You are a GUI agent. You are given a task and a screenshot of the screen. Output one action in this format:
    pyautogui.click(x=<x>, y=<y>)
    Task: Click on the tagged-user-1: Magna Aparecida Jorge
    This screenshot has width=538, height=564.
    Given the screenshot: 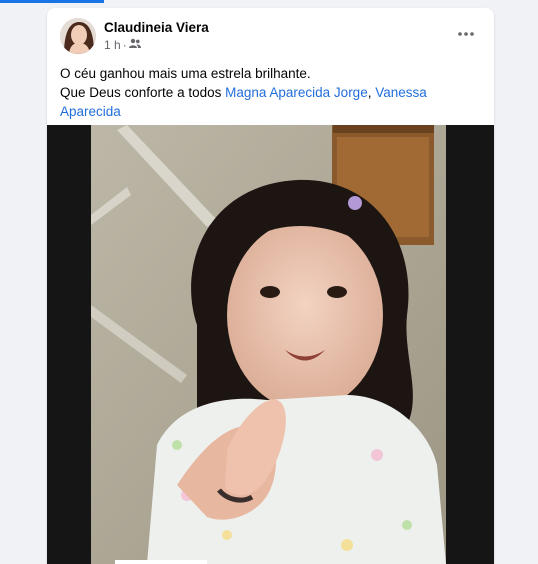 What is the action you would take?
    pyautogui.click(x=296, y=92)
    